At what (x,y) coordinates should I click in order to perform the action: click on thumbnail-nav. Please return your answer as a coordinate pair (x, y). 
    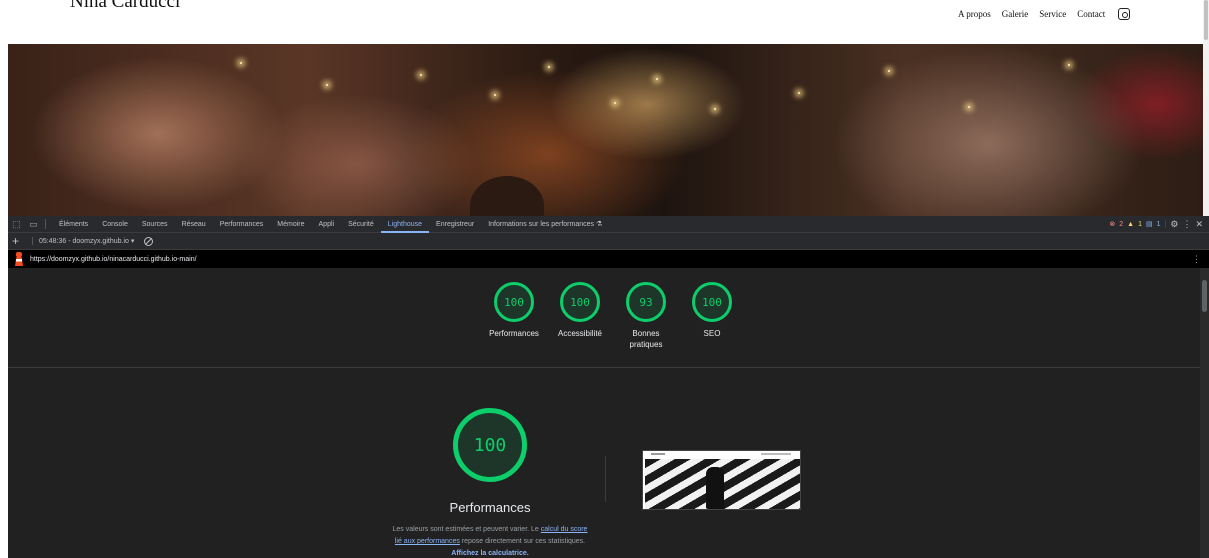
    Looking at the image, I should click on (776, 454).